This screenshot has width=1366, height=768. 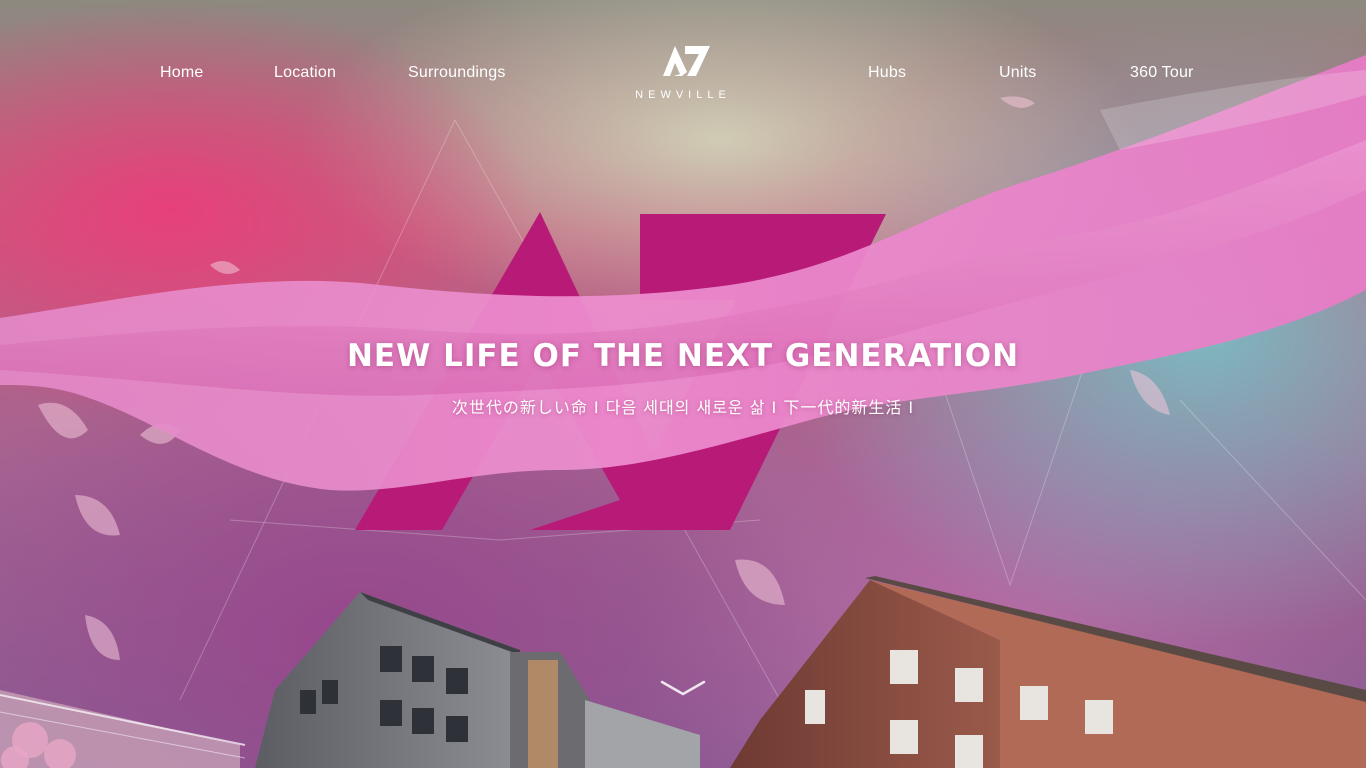 I want to click on a7-logo-icon, so click(x=686, y=61).